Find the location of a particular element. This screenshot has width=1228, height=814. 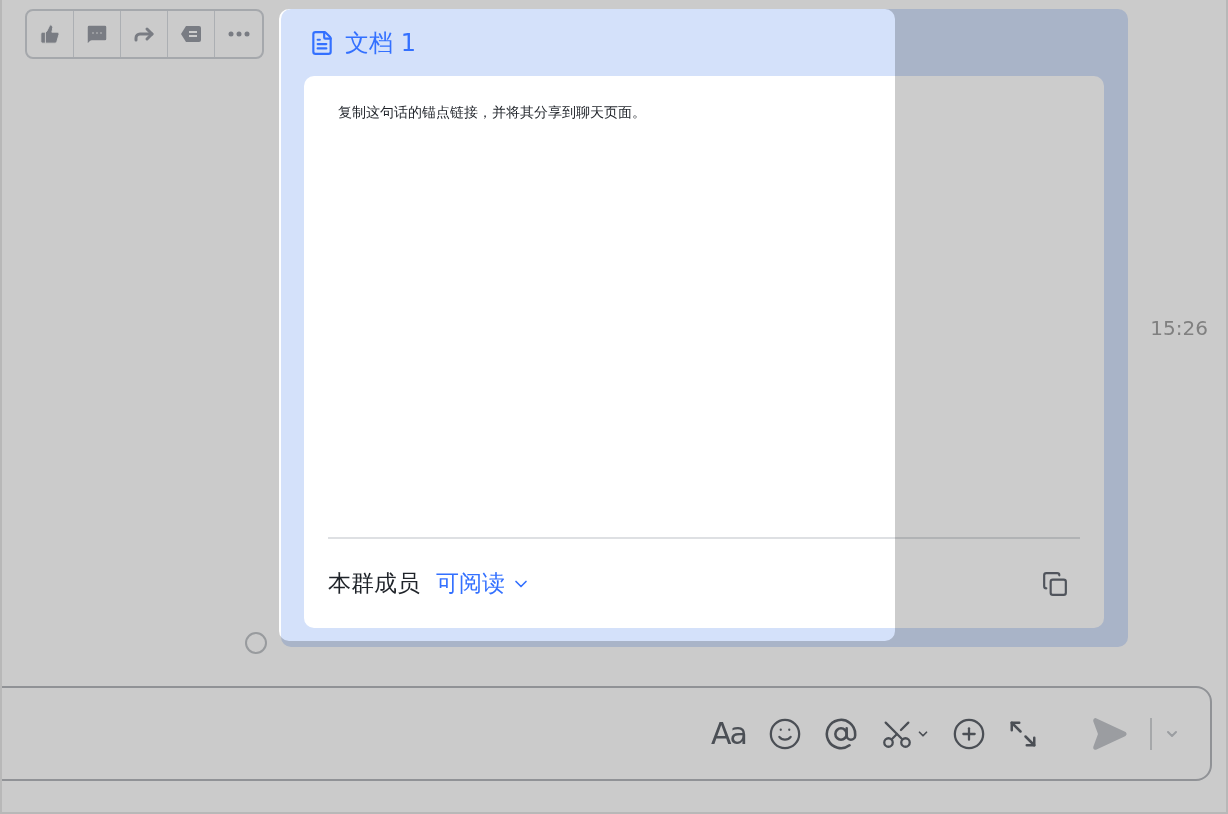

document-title: 文档 1 is located at coordinates (380, 42).